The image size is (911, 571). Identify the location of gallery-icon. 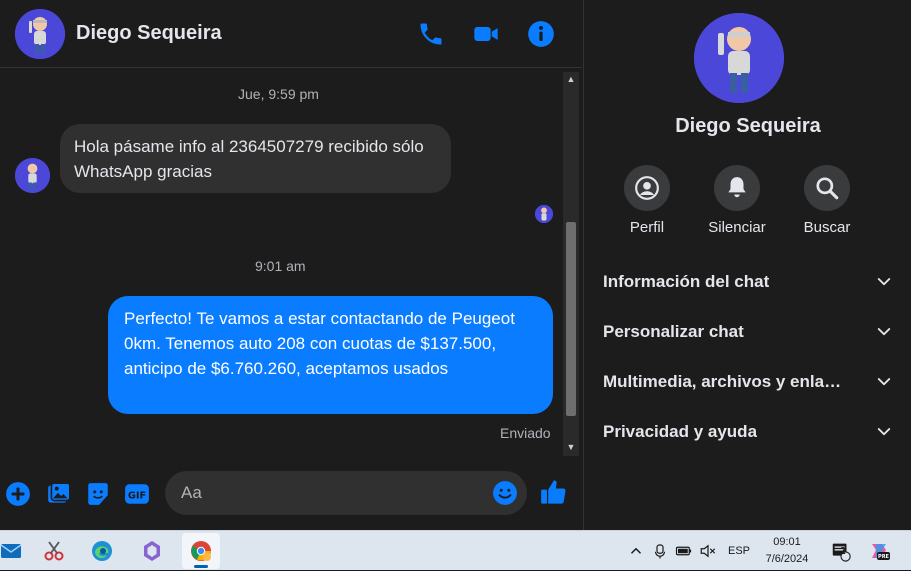
(59, 494).